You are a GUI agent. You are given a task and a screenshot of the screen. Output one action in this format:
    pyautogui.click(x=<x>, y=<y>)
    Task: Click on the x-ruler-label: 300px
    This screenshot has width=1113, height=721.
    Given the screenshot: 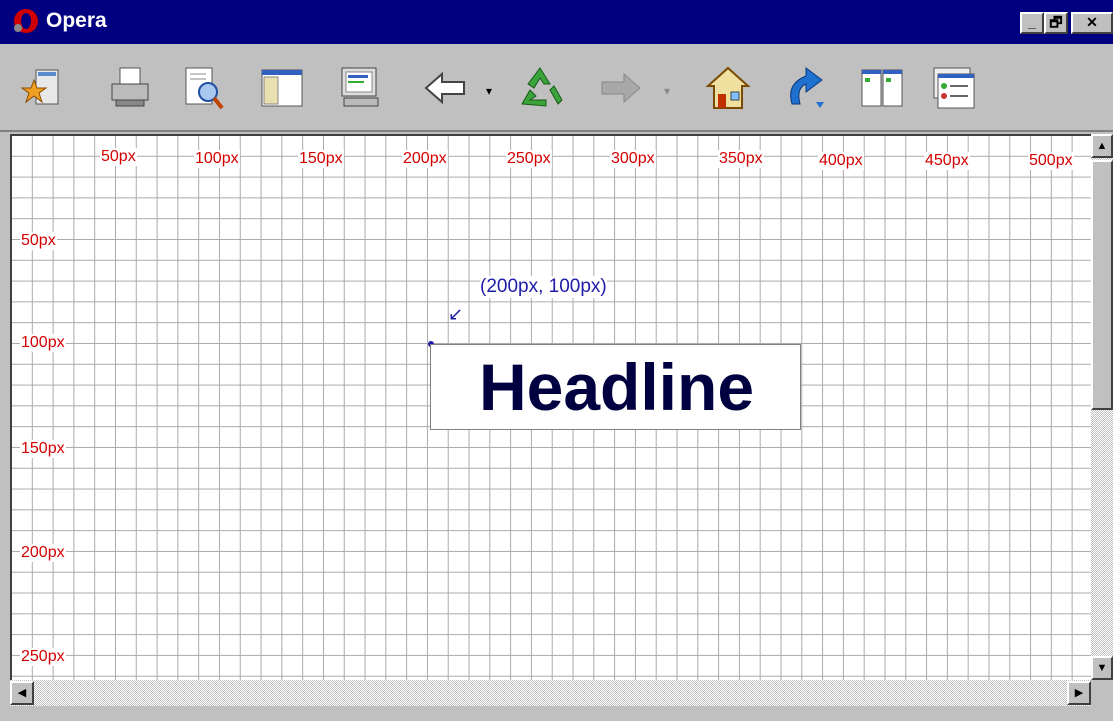 What is the action you would take?
    pyautogui.click(x=633, y=159)
    